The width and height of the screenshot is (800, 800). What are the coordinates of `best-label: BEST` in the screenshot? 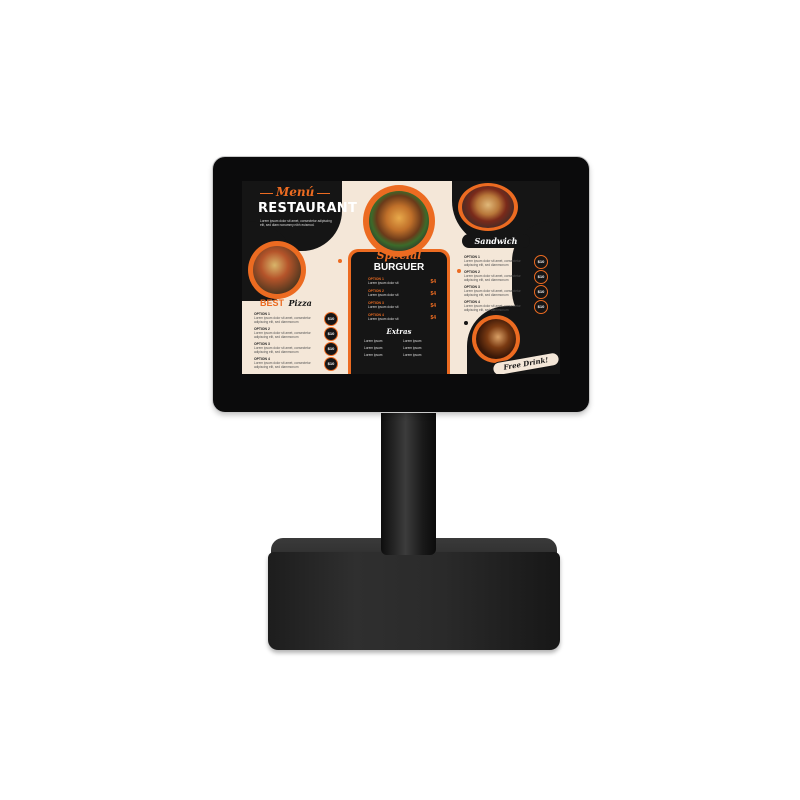 It's located at (272, 303).